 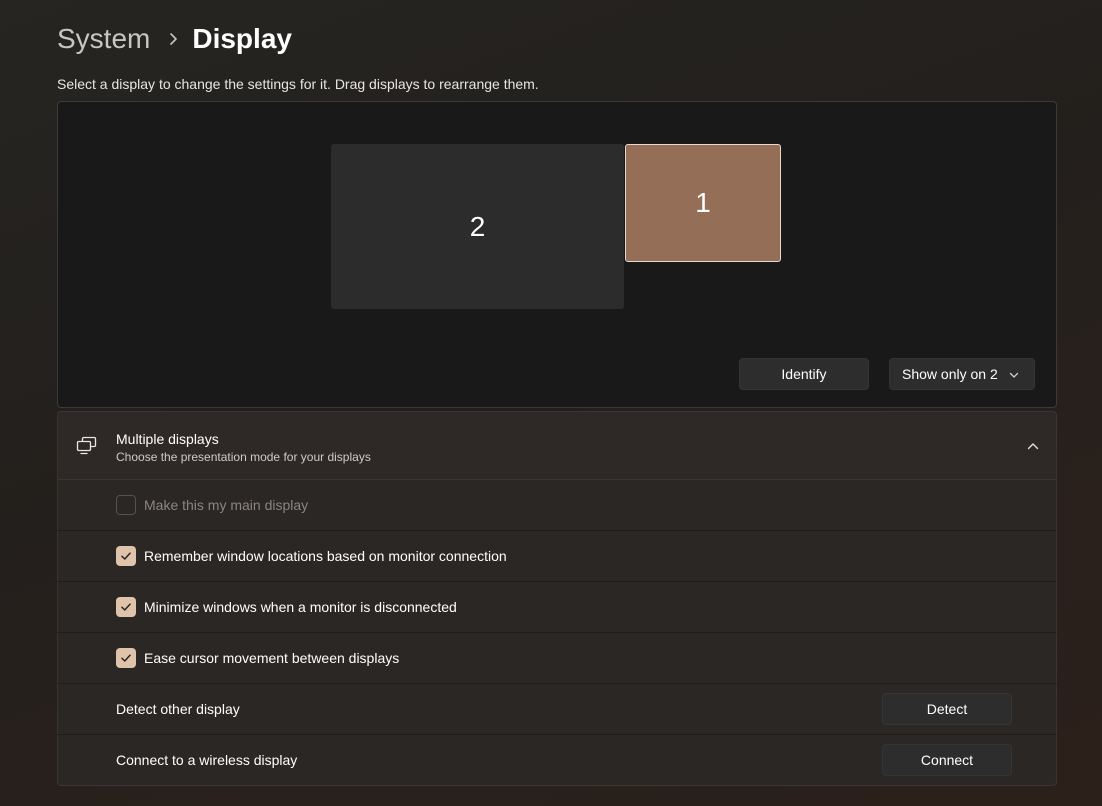 What do you see at coordinates (703, 203) in the screenshot?
I see `monitor-1: 1` at bounding box center [703, 203].